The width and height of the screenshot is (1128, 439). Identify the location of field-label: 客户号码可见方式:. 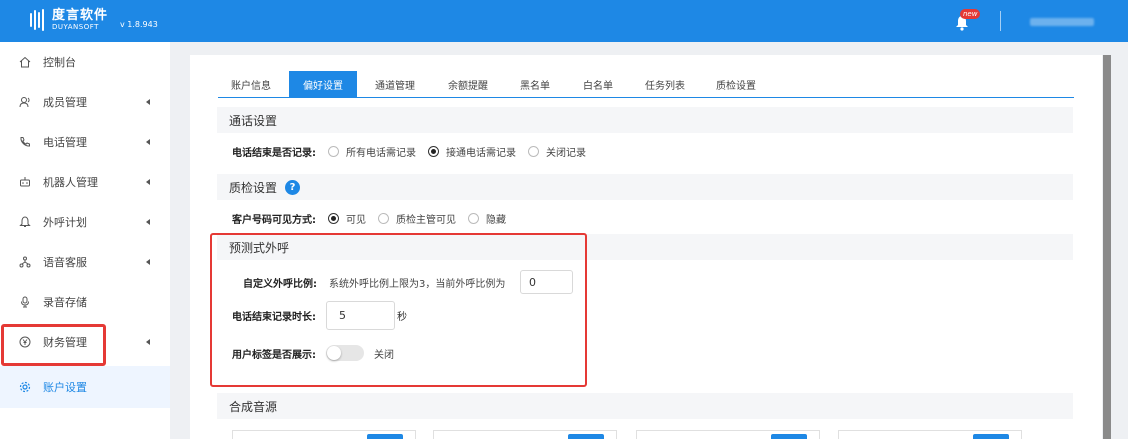
(274, 220).